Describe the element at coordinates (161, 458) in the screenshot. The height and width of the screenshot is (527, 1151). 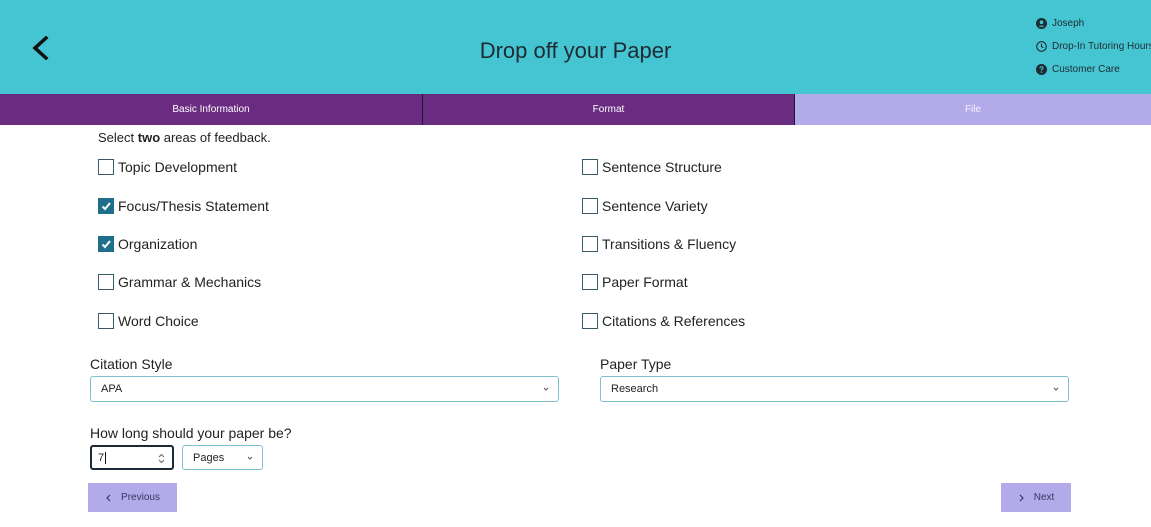
I see `spinner-arrows-icon` at that location.